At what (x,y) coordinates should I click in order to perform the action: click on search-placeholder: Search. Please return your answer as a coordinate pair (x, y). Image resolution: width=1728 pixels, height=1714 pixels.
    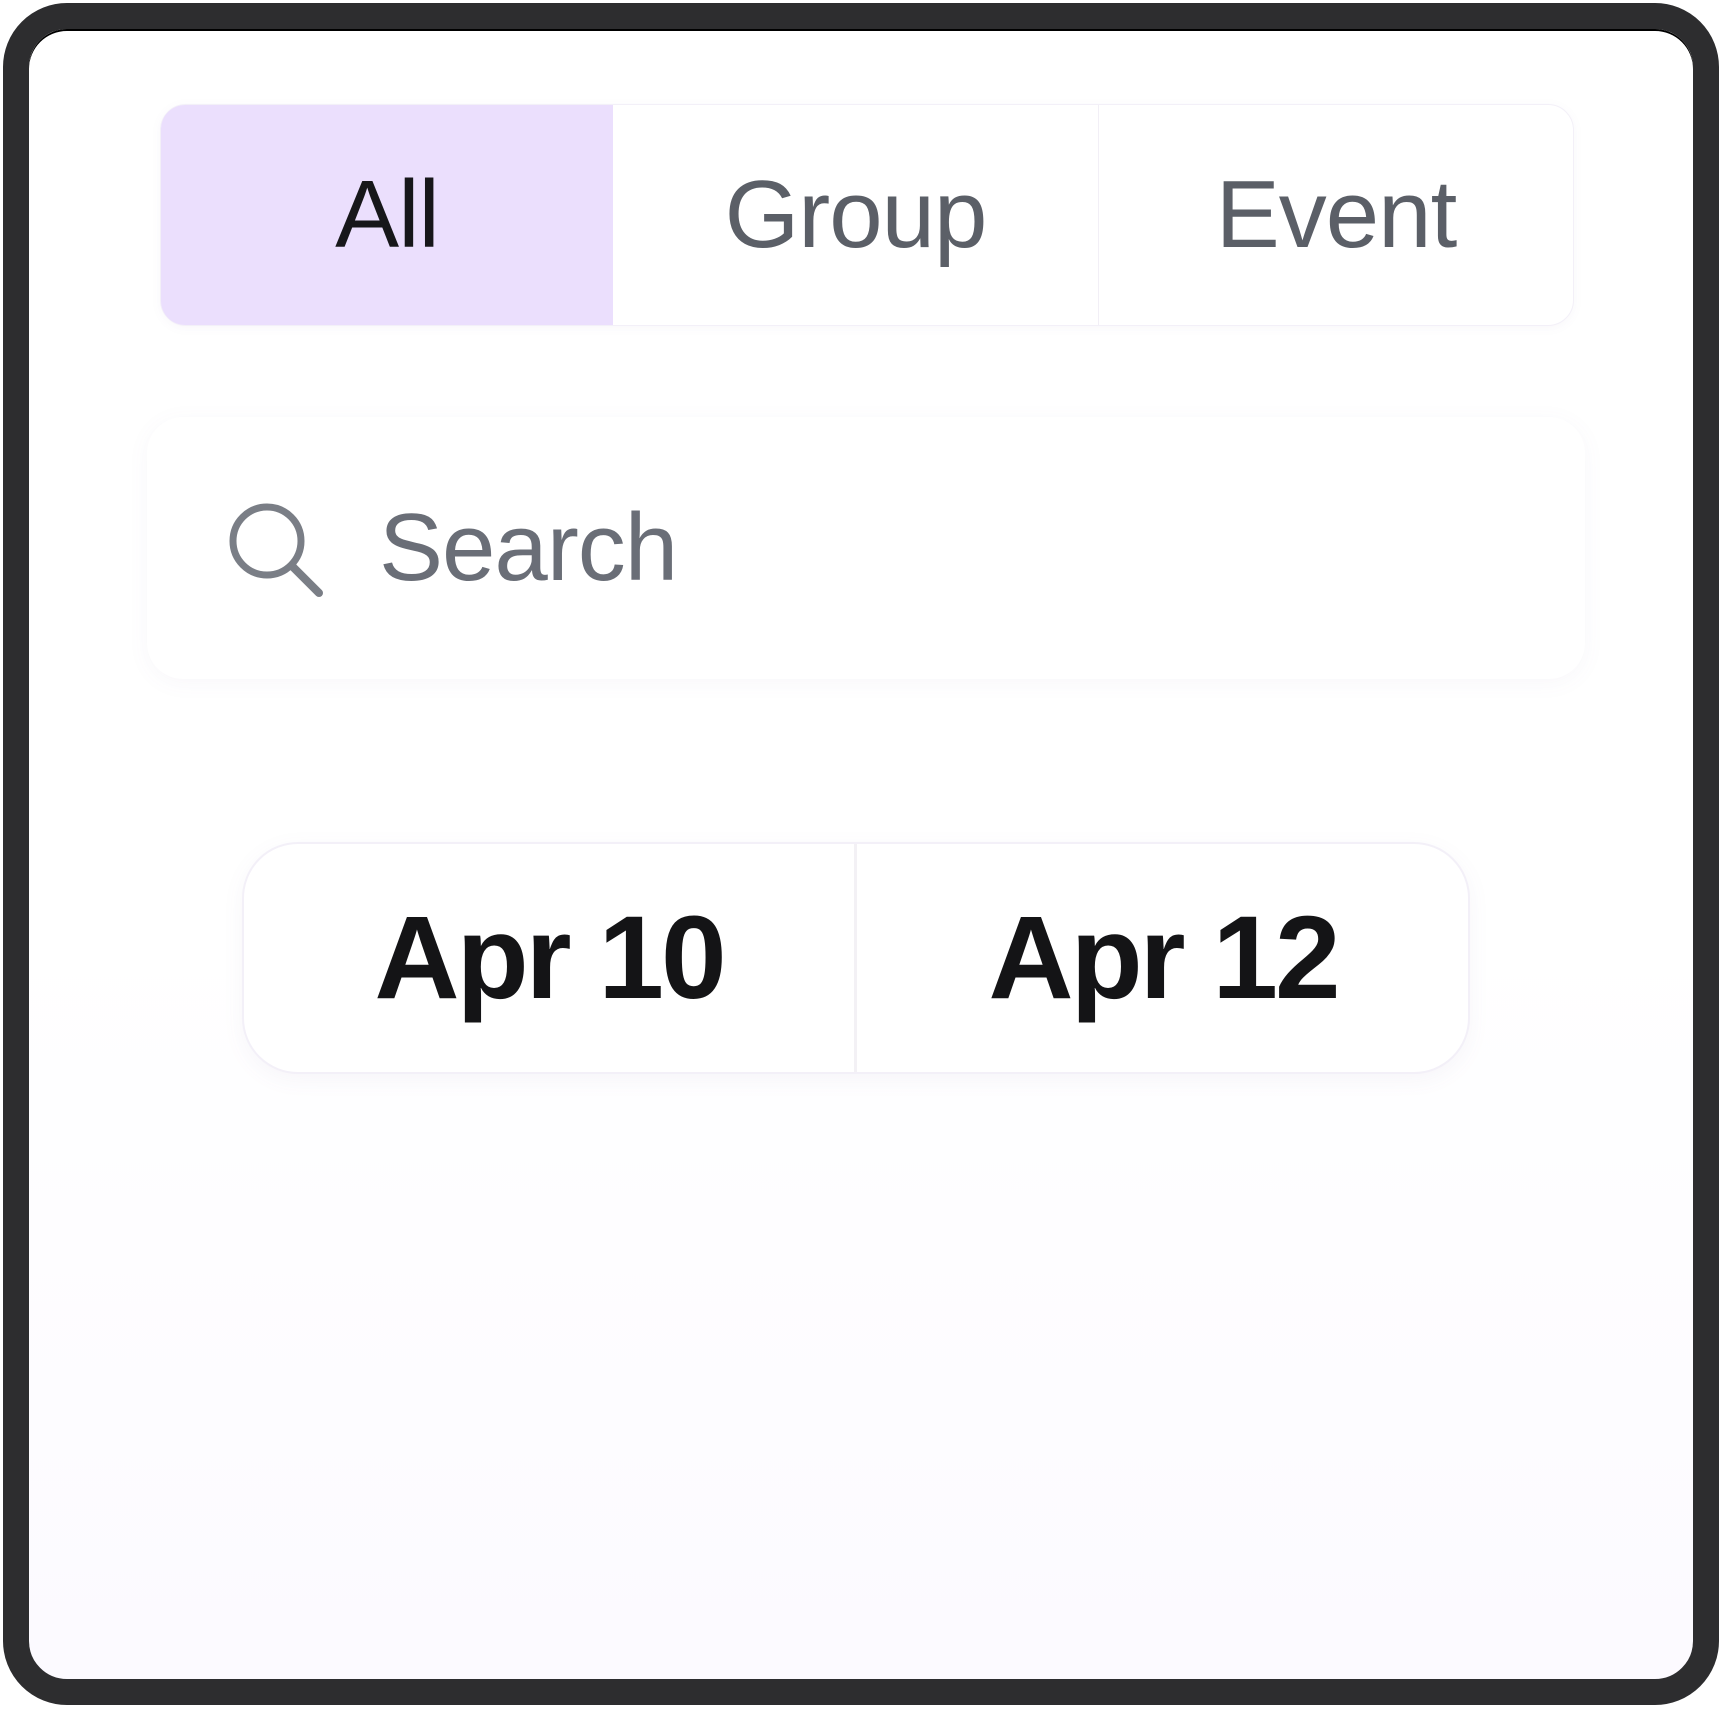
    Looking at the image, I should click on (528, 547).